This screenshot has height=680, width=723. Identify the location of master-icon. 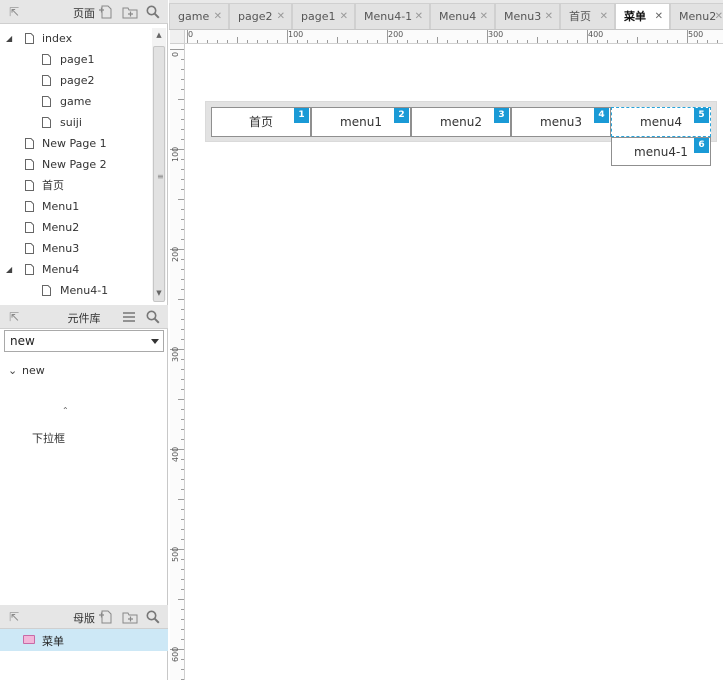
(29, 639).